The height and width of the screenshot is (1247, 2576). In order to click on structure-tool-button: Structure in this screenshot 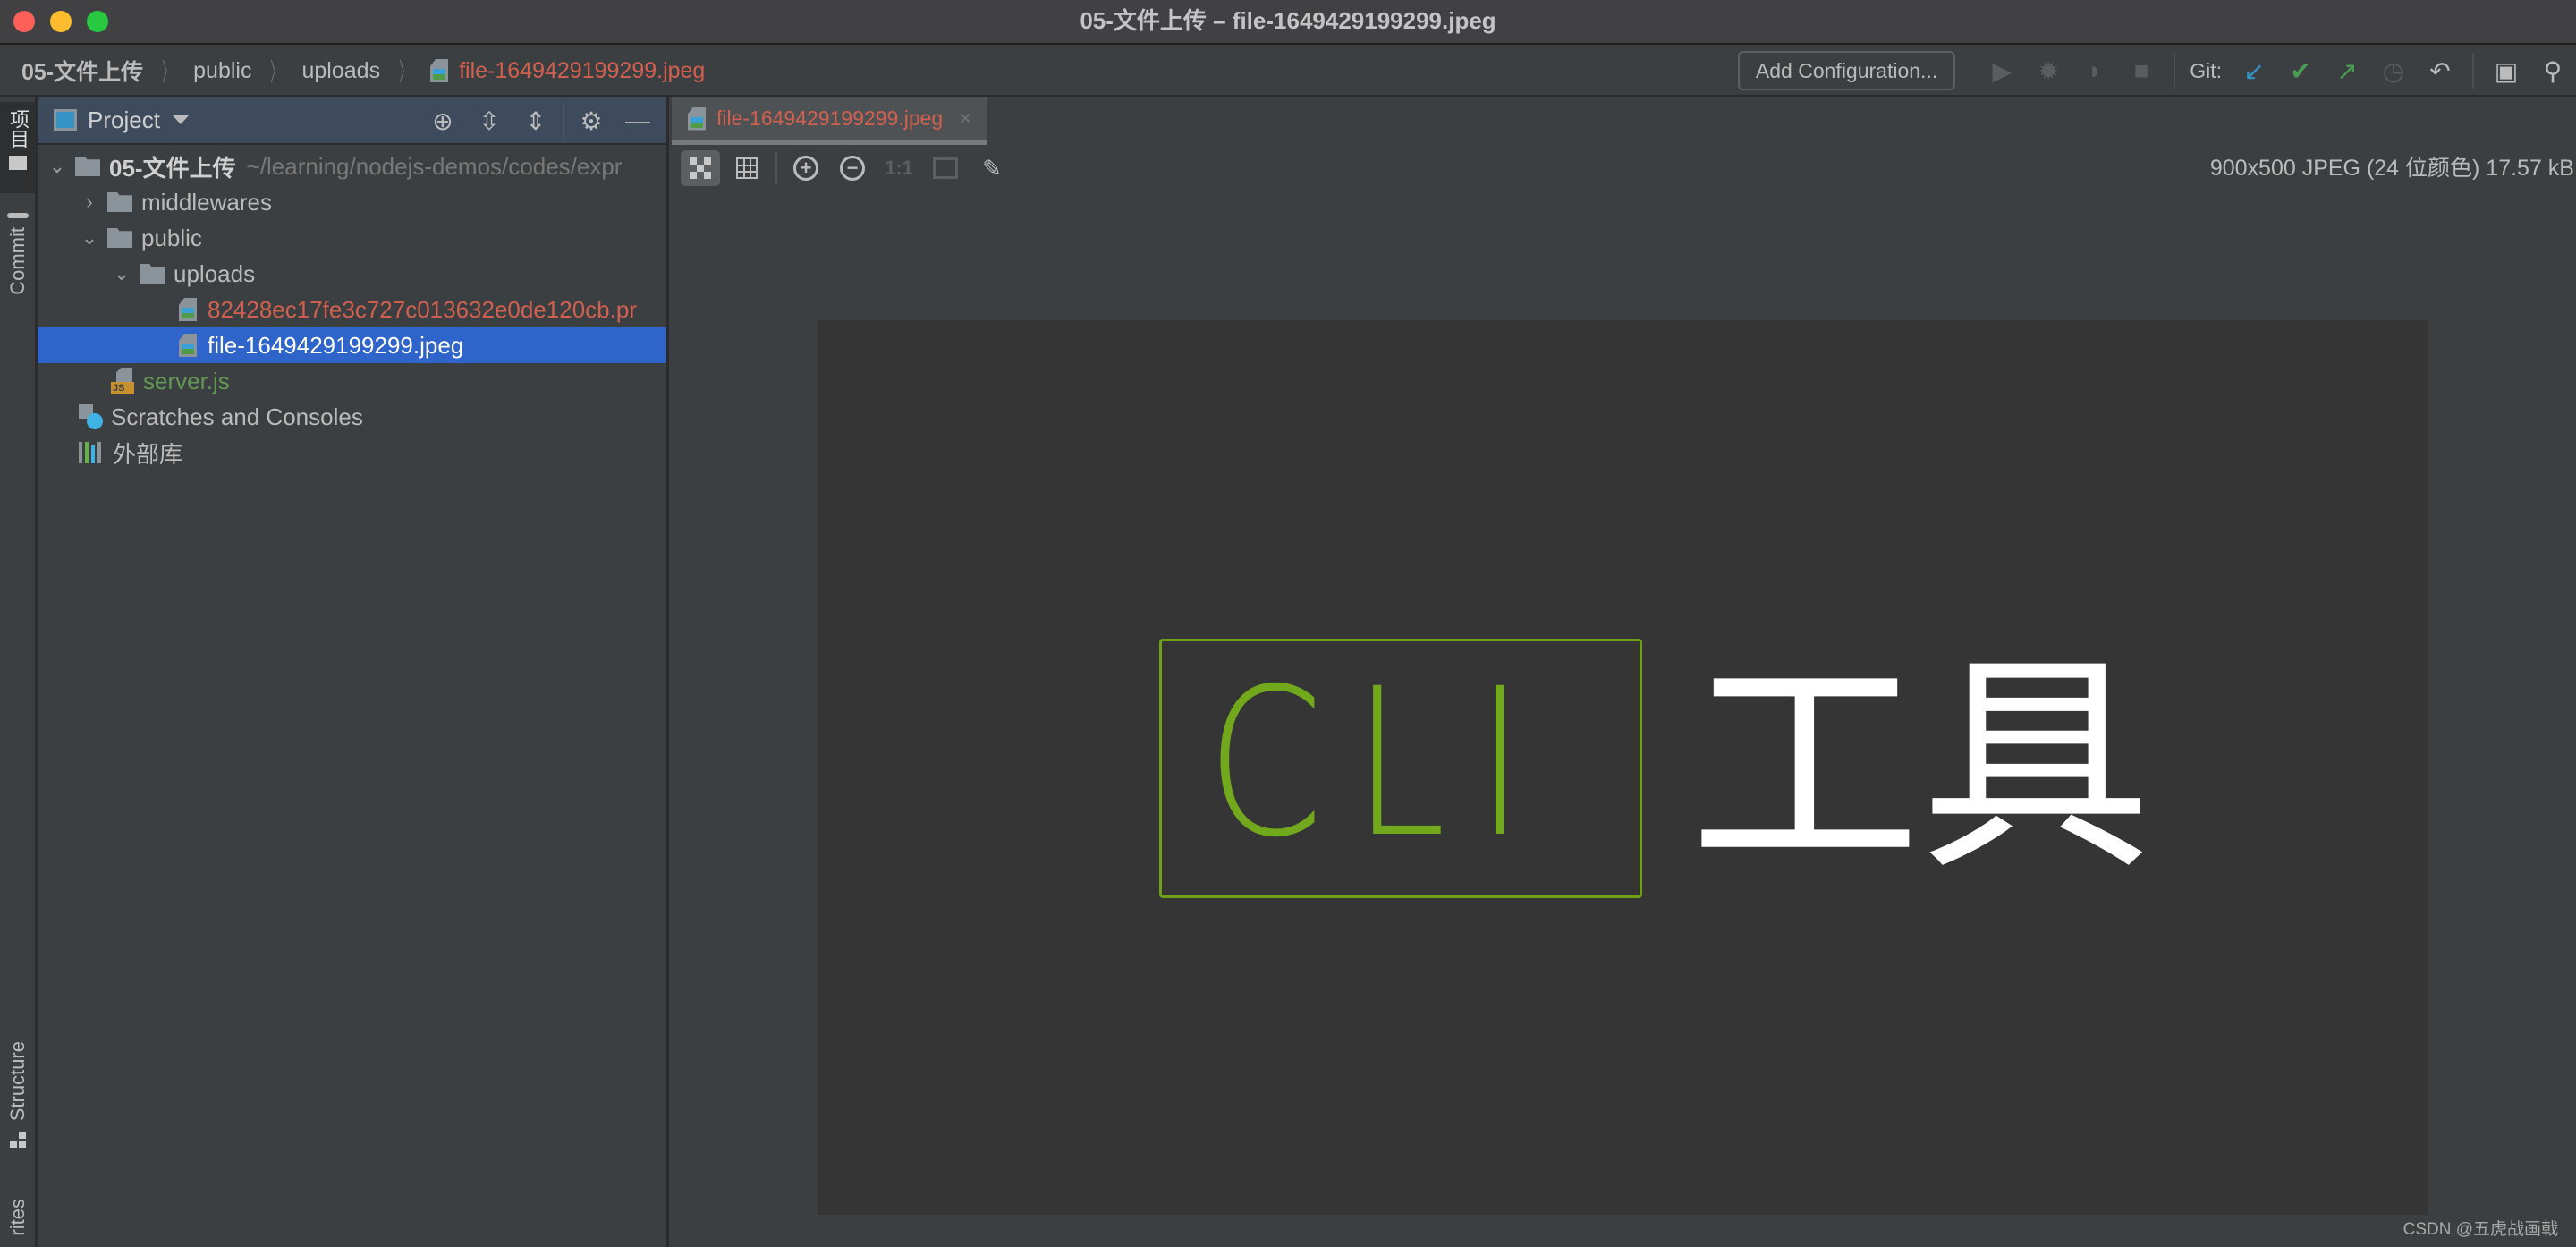, I will do `click(18, 1108)`.